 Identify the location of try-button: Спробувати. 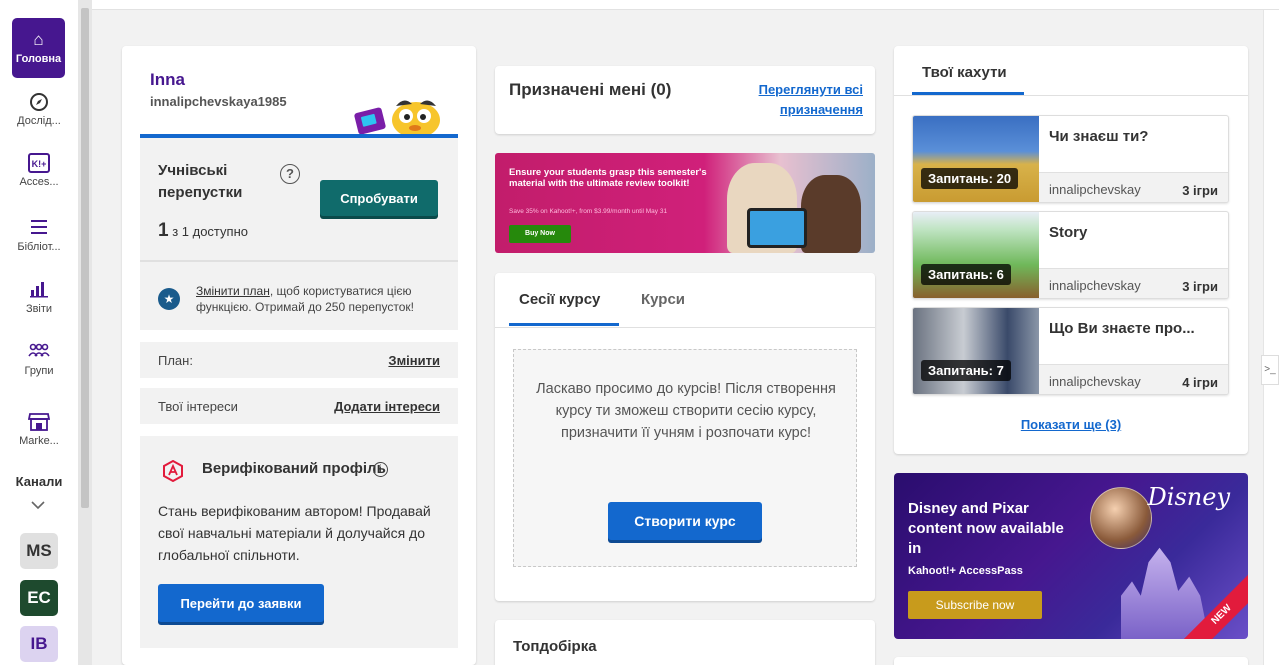
(379, 198).